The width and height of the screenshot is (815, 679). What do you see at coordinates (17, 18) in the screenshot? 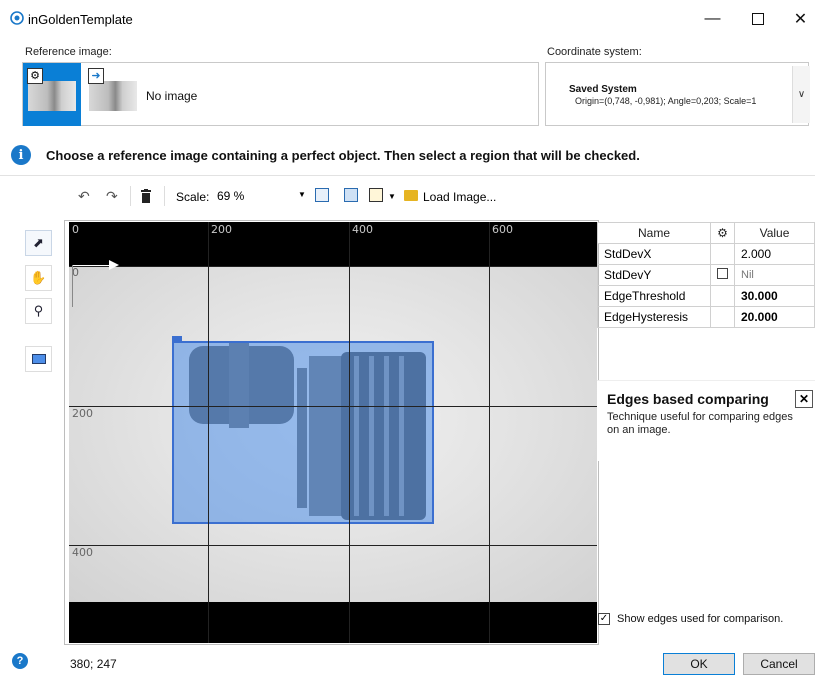
I see `app-icon` at bounding box center [17, 18].